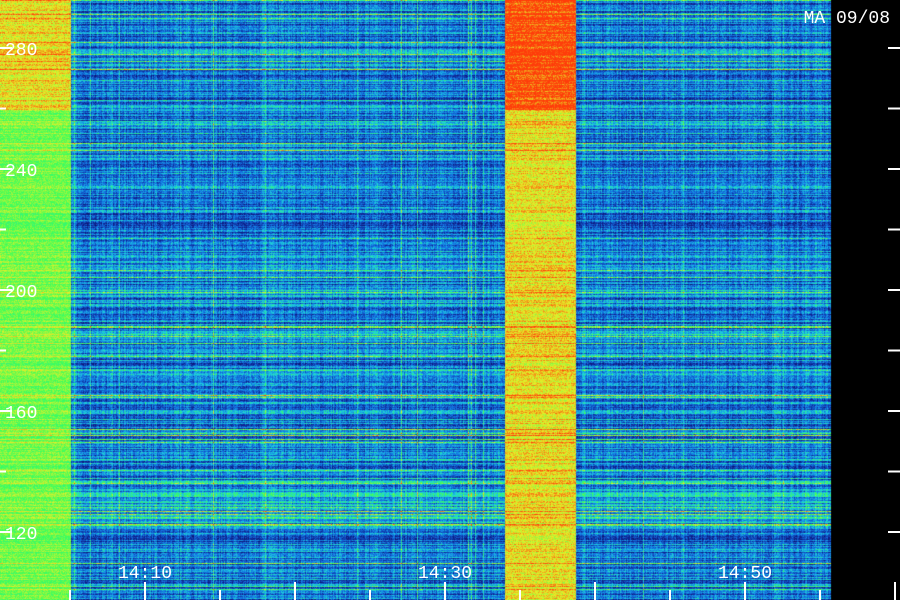 This screenshot has height=600, width=900. I want to click on y-tick-label: 200, so click(21, 293).